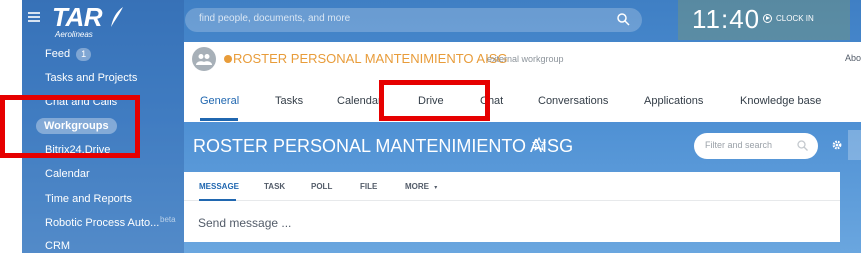  What do you see at coordinates (91, 78) in the screenshot?
I see `sidebar-item-tasks: Tasks and Projects` at bounding box center [91, 78].